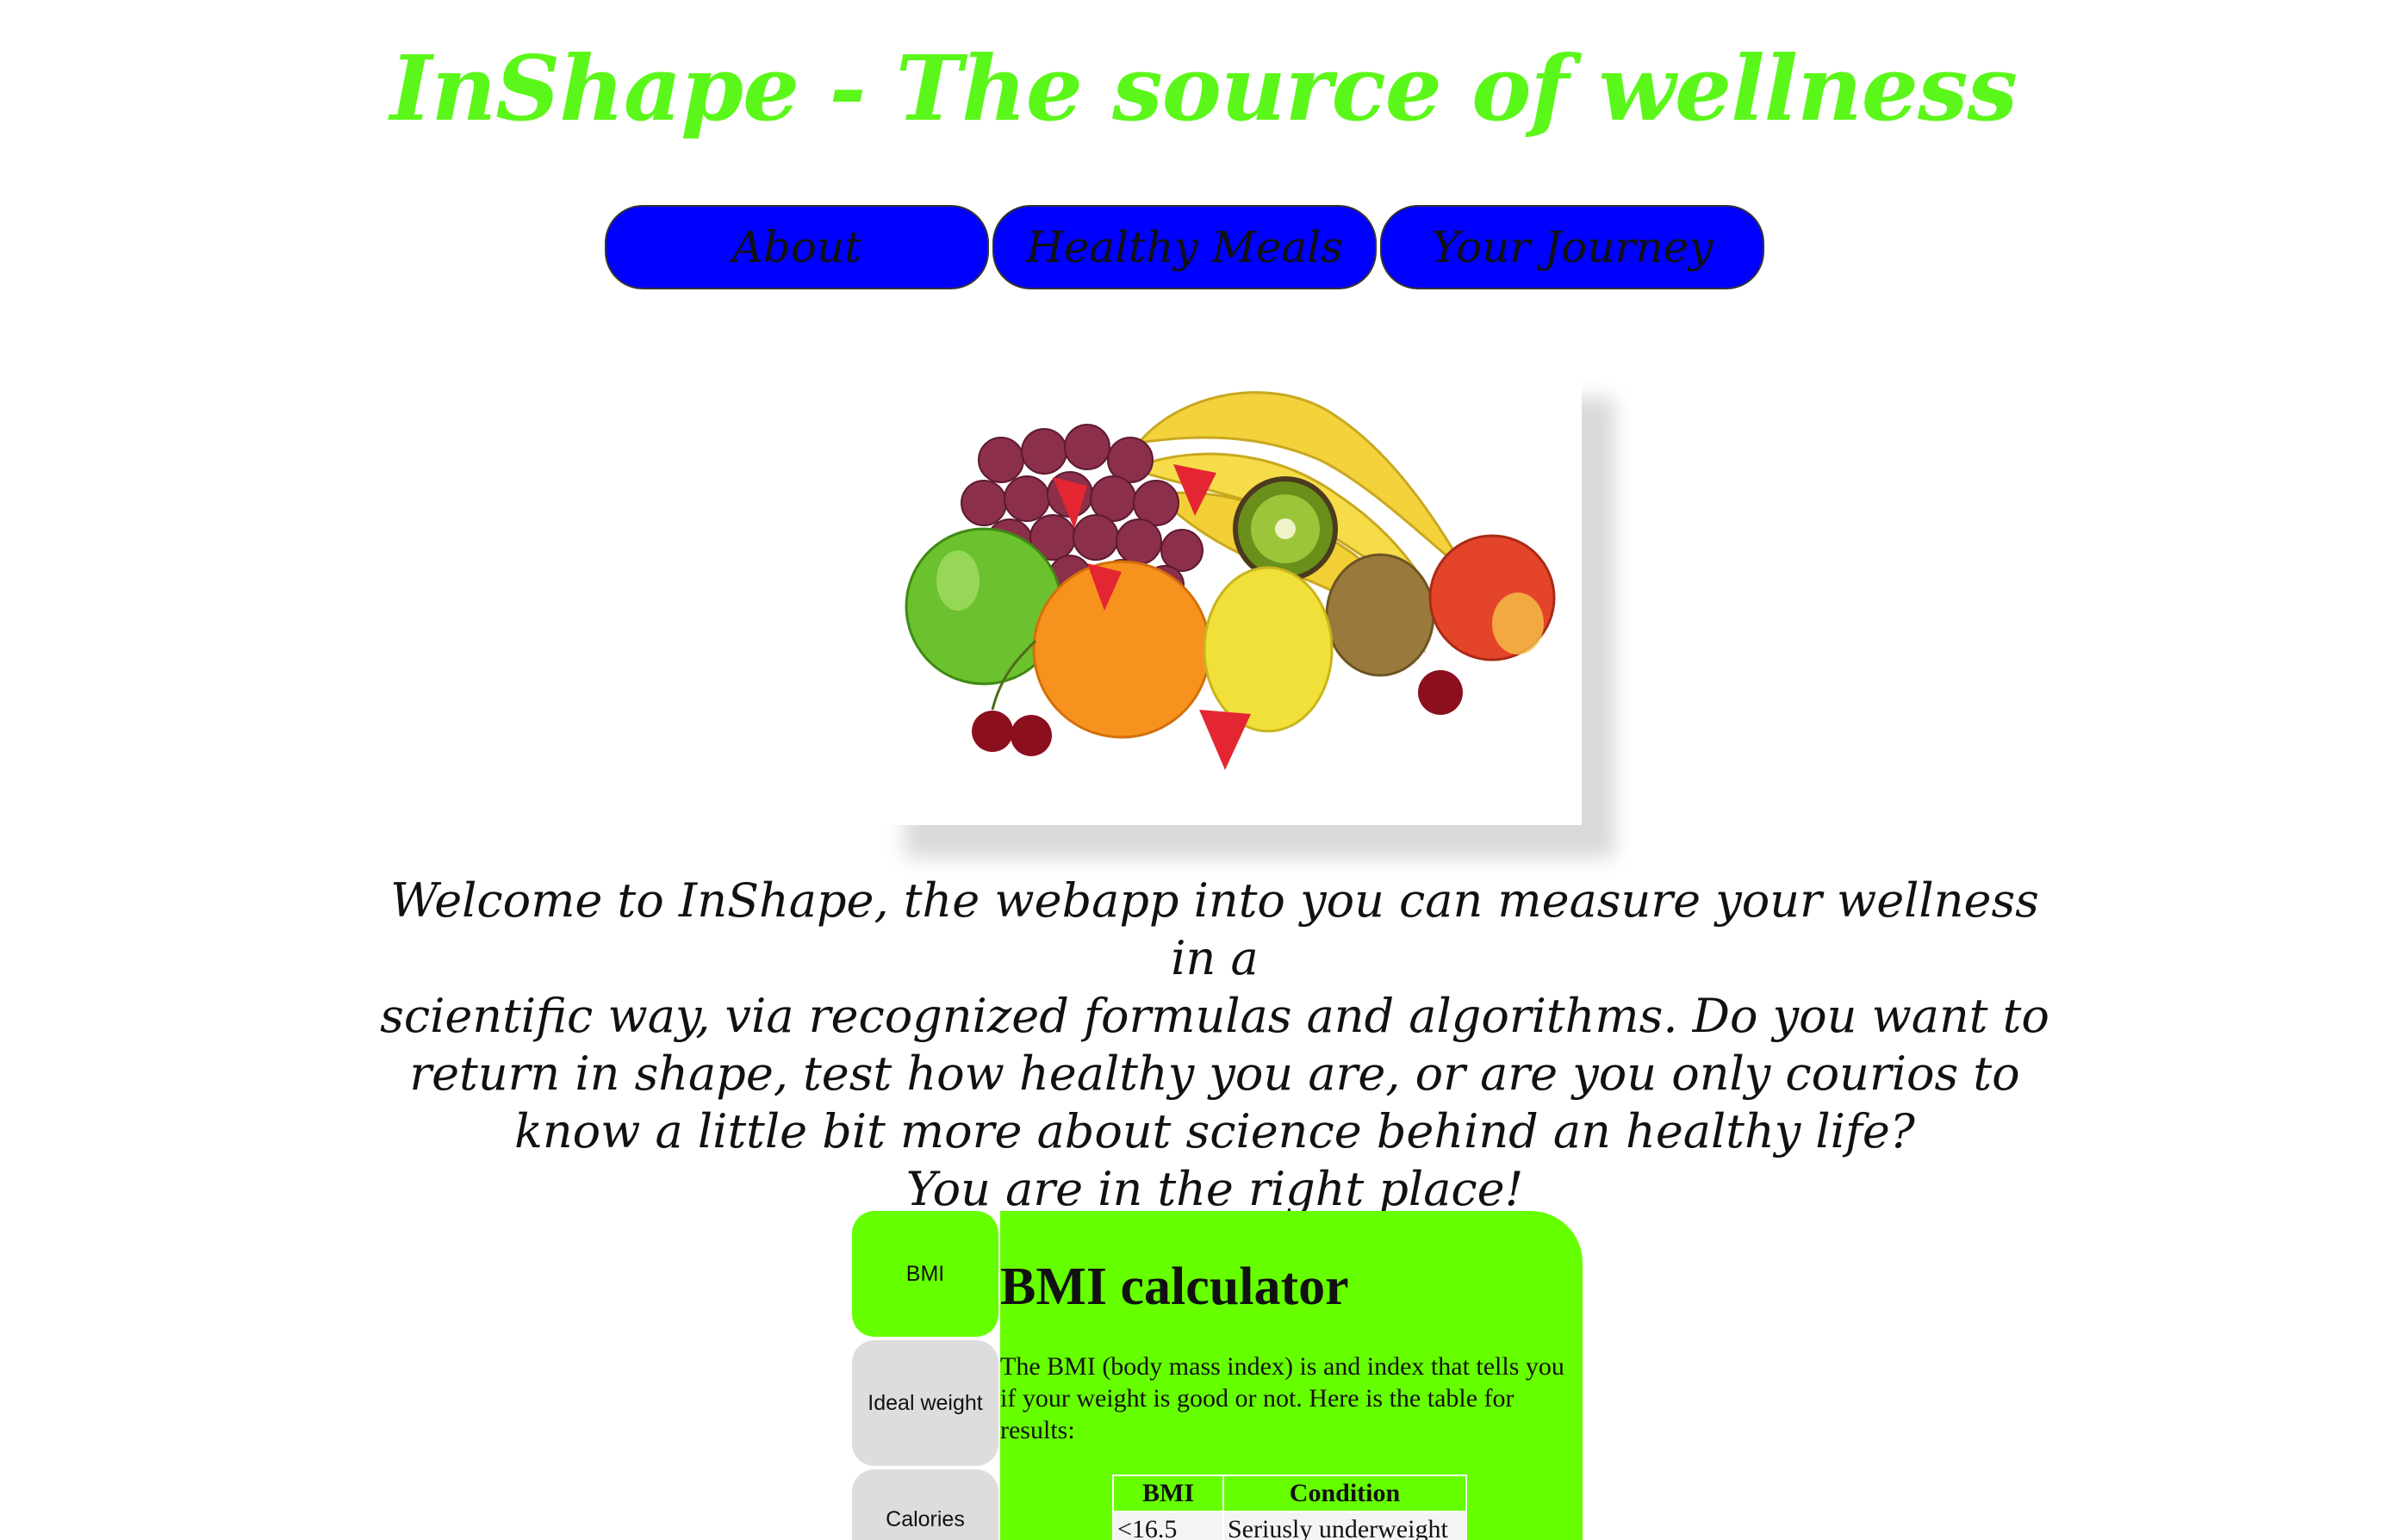 This screenshot has height=1540, width=2407. What do you see at coordinates (925, 1274) in the screenshot?
I see `tab-bmi: BMI` at bounding box center [925, 1274].